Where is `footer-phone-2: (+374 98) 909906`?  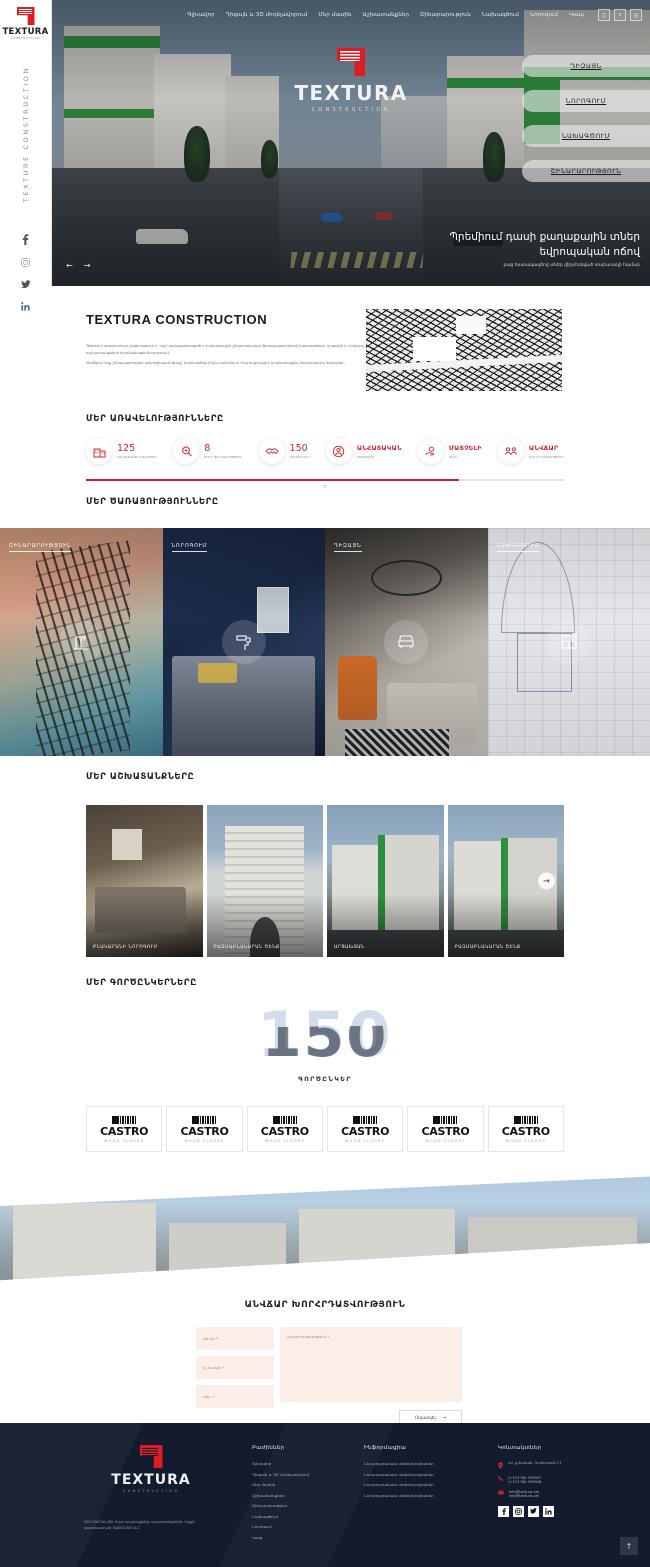 footer-phone-2: (+374 98) 909906 is located at coordinates (524, 1482).